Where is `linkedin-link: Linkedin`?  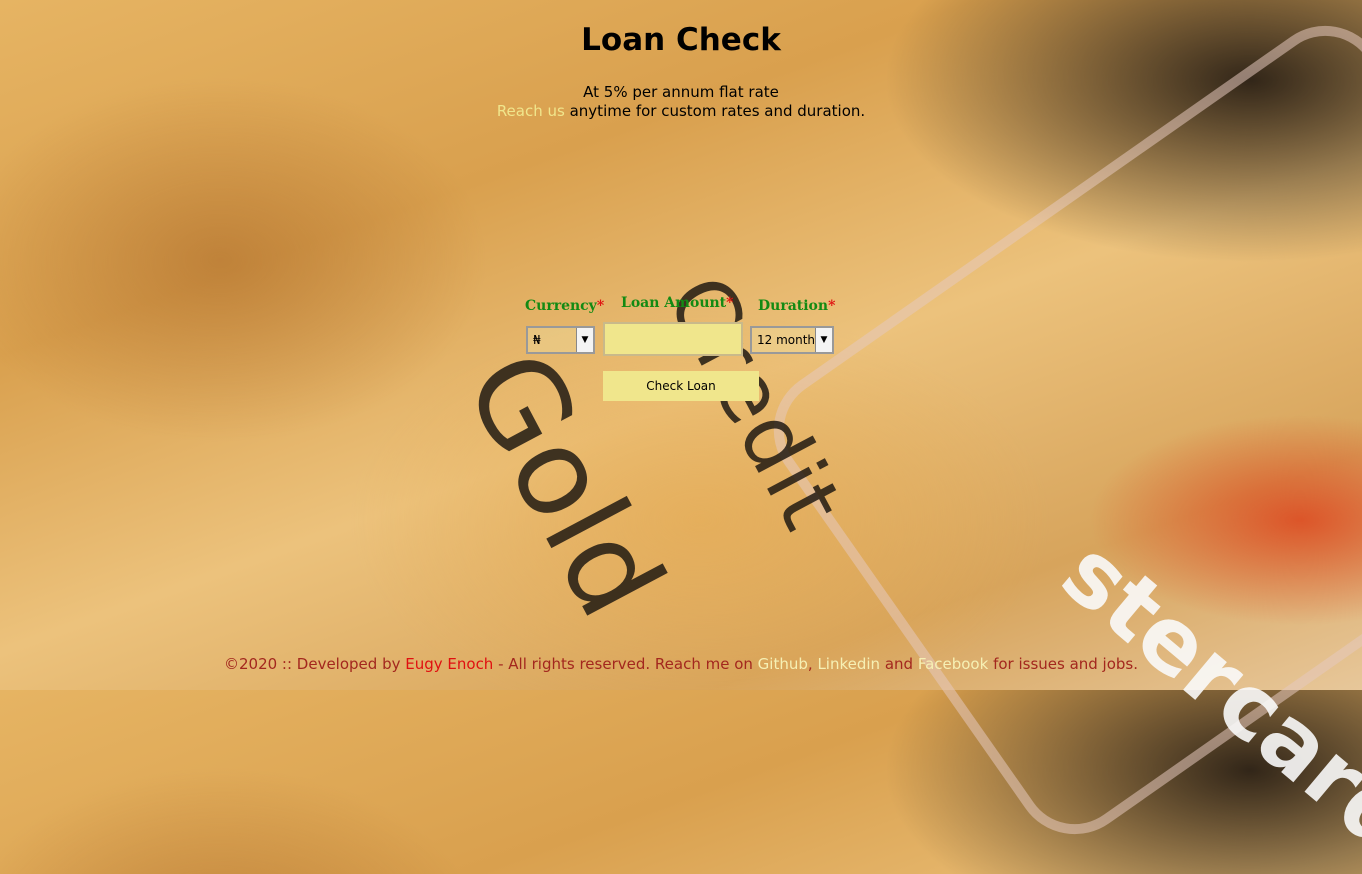
linkedin-link: Linkedin is located at coordinates (848, 664).